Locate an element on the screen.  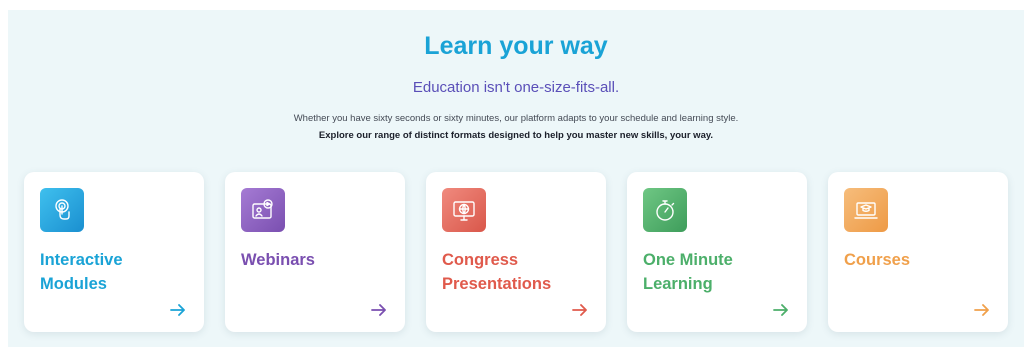
card-one-minute-learning: One Minute Learning is located at coordinates (717, 252).